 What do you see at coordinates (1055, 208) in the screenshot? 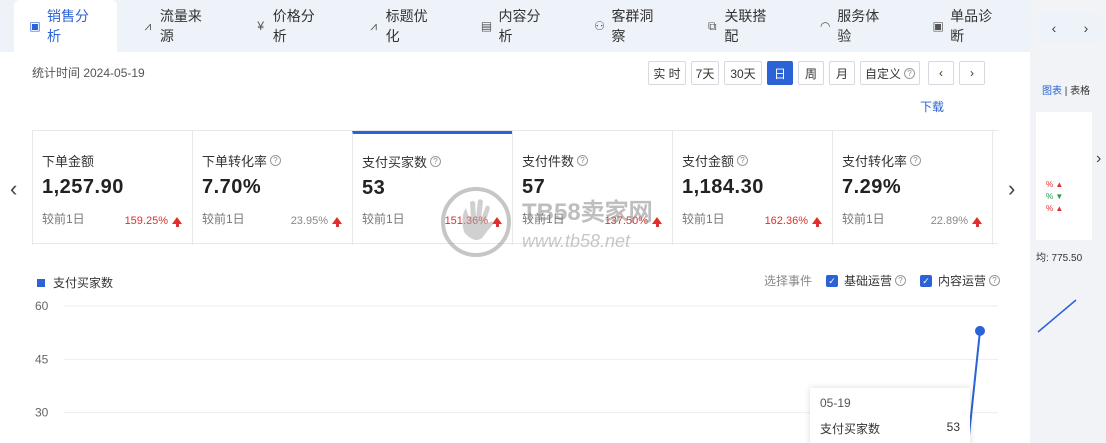
I see `mini-trend-up: % ▲` at bounding box center [1055, 208].